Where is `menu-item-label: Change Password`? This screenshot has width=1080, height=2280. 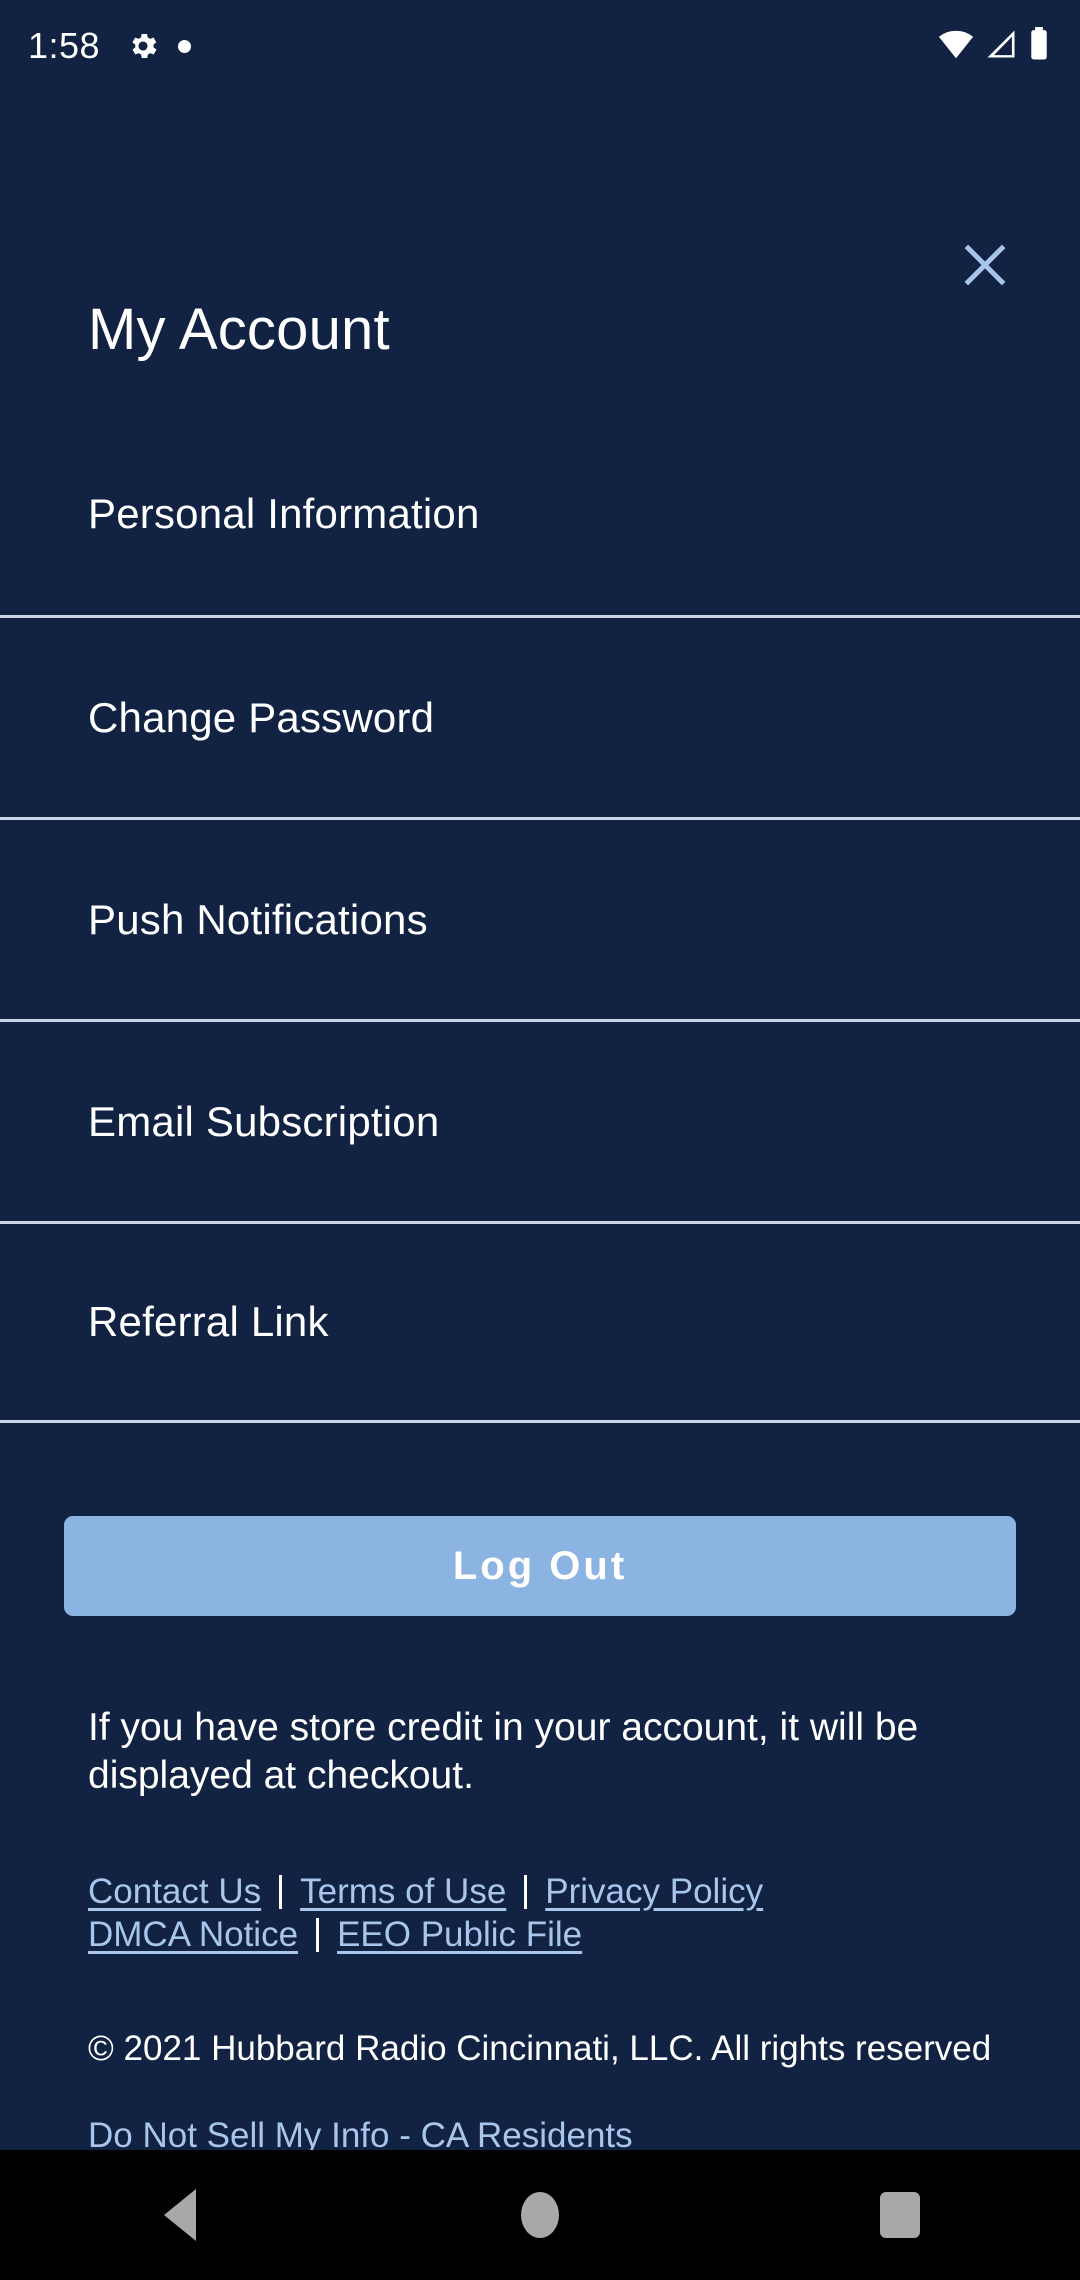 menu-item-label: Change Password is located at coordinates (261, 717).